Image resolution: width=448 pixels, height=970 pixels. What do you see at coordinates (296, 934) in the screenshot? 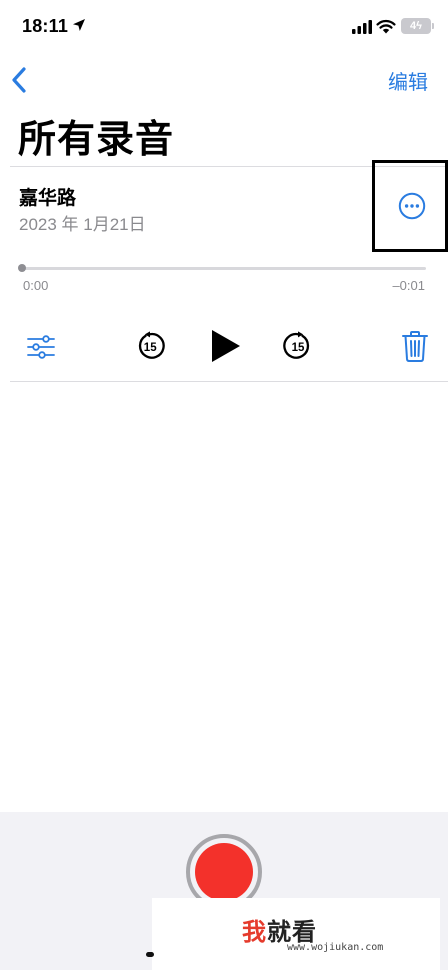
I see `watermark: 我就看 www.wojiukan.com` at bounding box center [296, 934].